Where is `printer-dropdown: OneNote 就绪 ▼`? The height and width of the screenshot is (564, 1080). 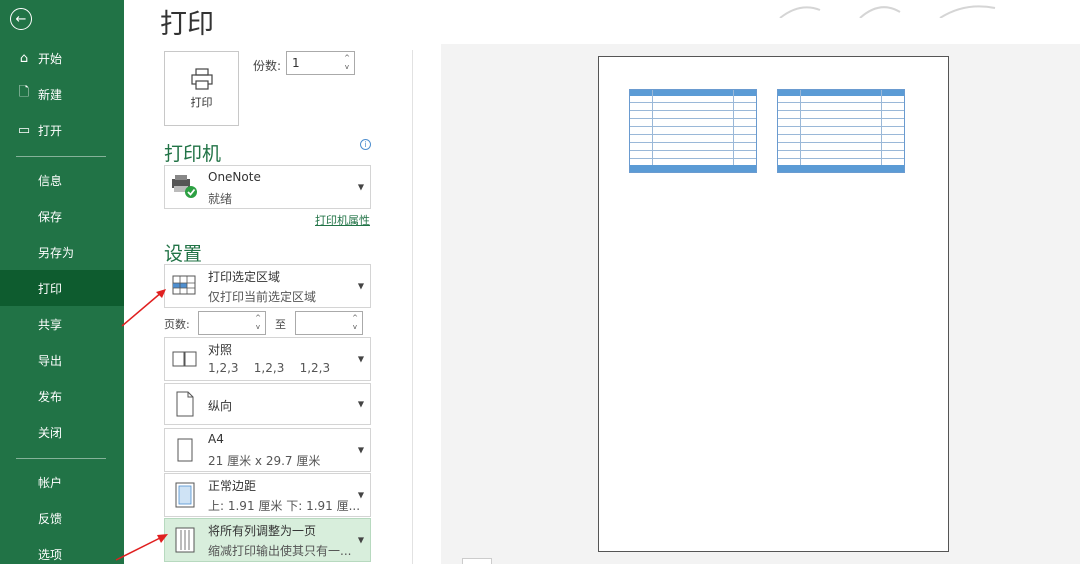 printer-dropdown: OneNote 就绪 ▼ is located at coordinates (267, 187).